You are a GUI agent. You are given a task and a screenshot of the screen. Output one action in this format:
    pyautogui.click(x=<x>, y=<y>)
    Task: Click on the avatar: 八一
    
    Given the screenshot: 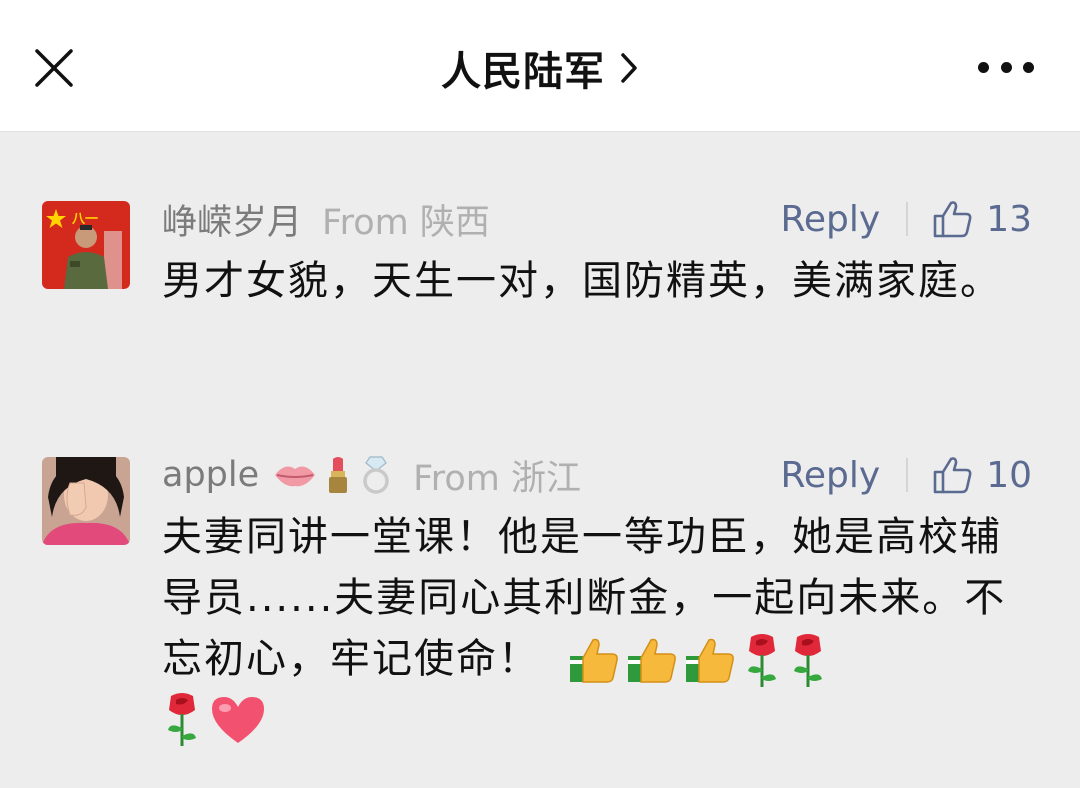 What is the action you would take?
    pyautogui.click(x=86, y=245)
    